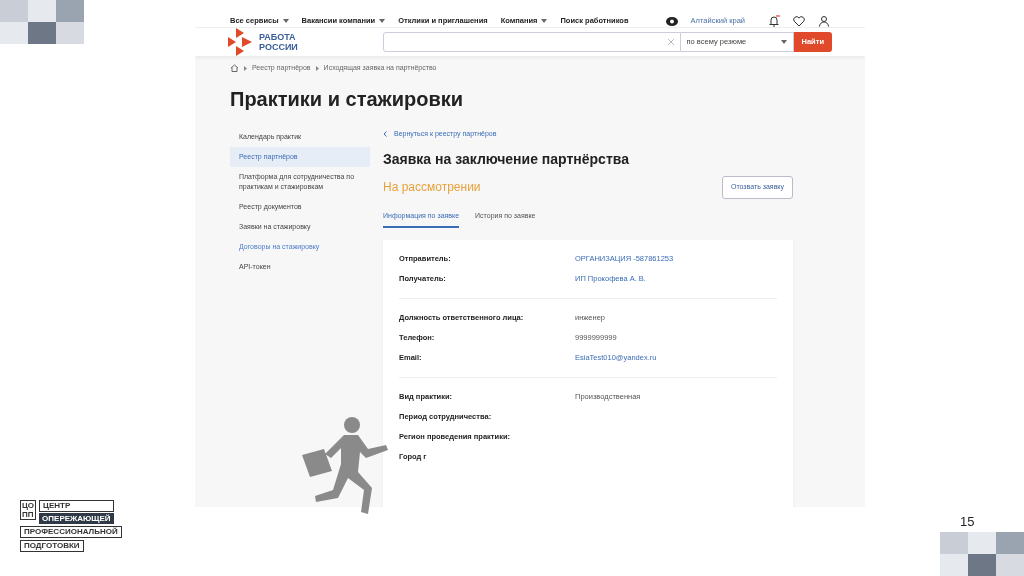 The image size is (1024, 576). Describe the element at coordinates (967, 522) in the screenshot. I see `page-number: 15` at that location.